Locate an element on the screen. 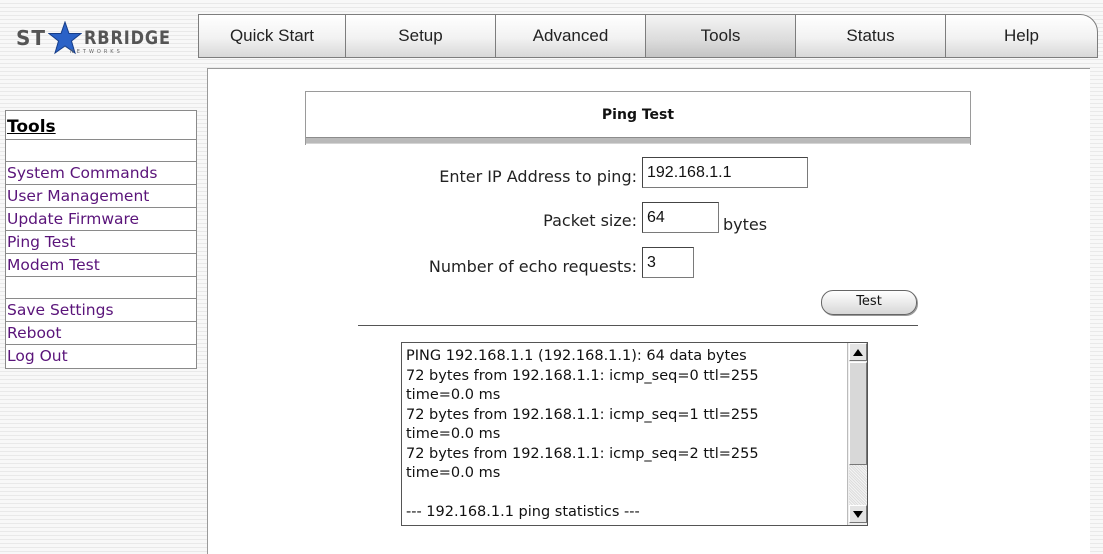 Image resolution: width=1103 pixels, height=554 pixels. scroll-up-icon is located at coordinates (858, 352).